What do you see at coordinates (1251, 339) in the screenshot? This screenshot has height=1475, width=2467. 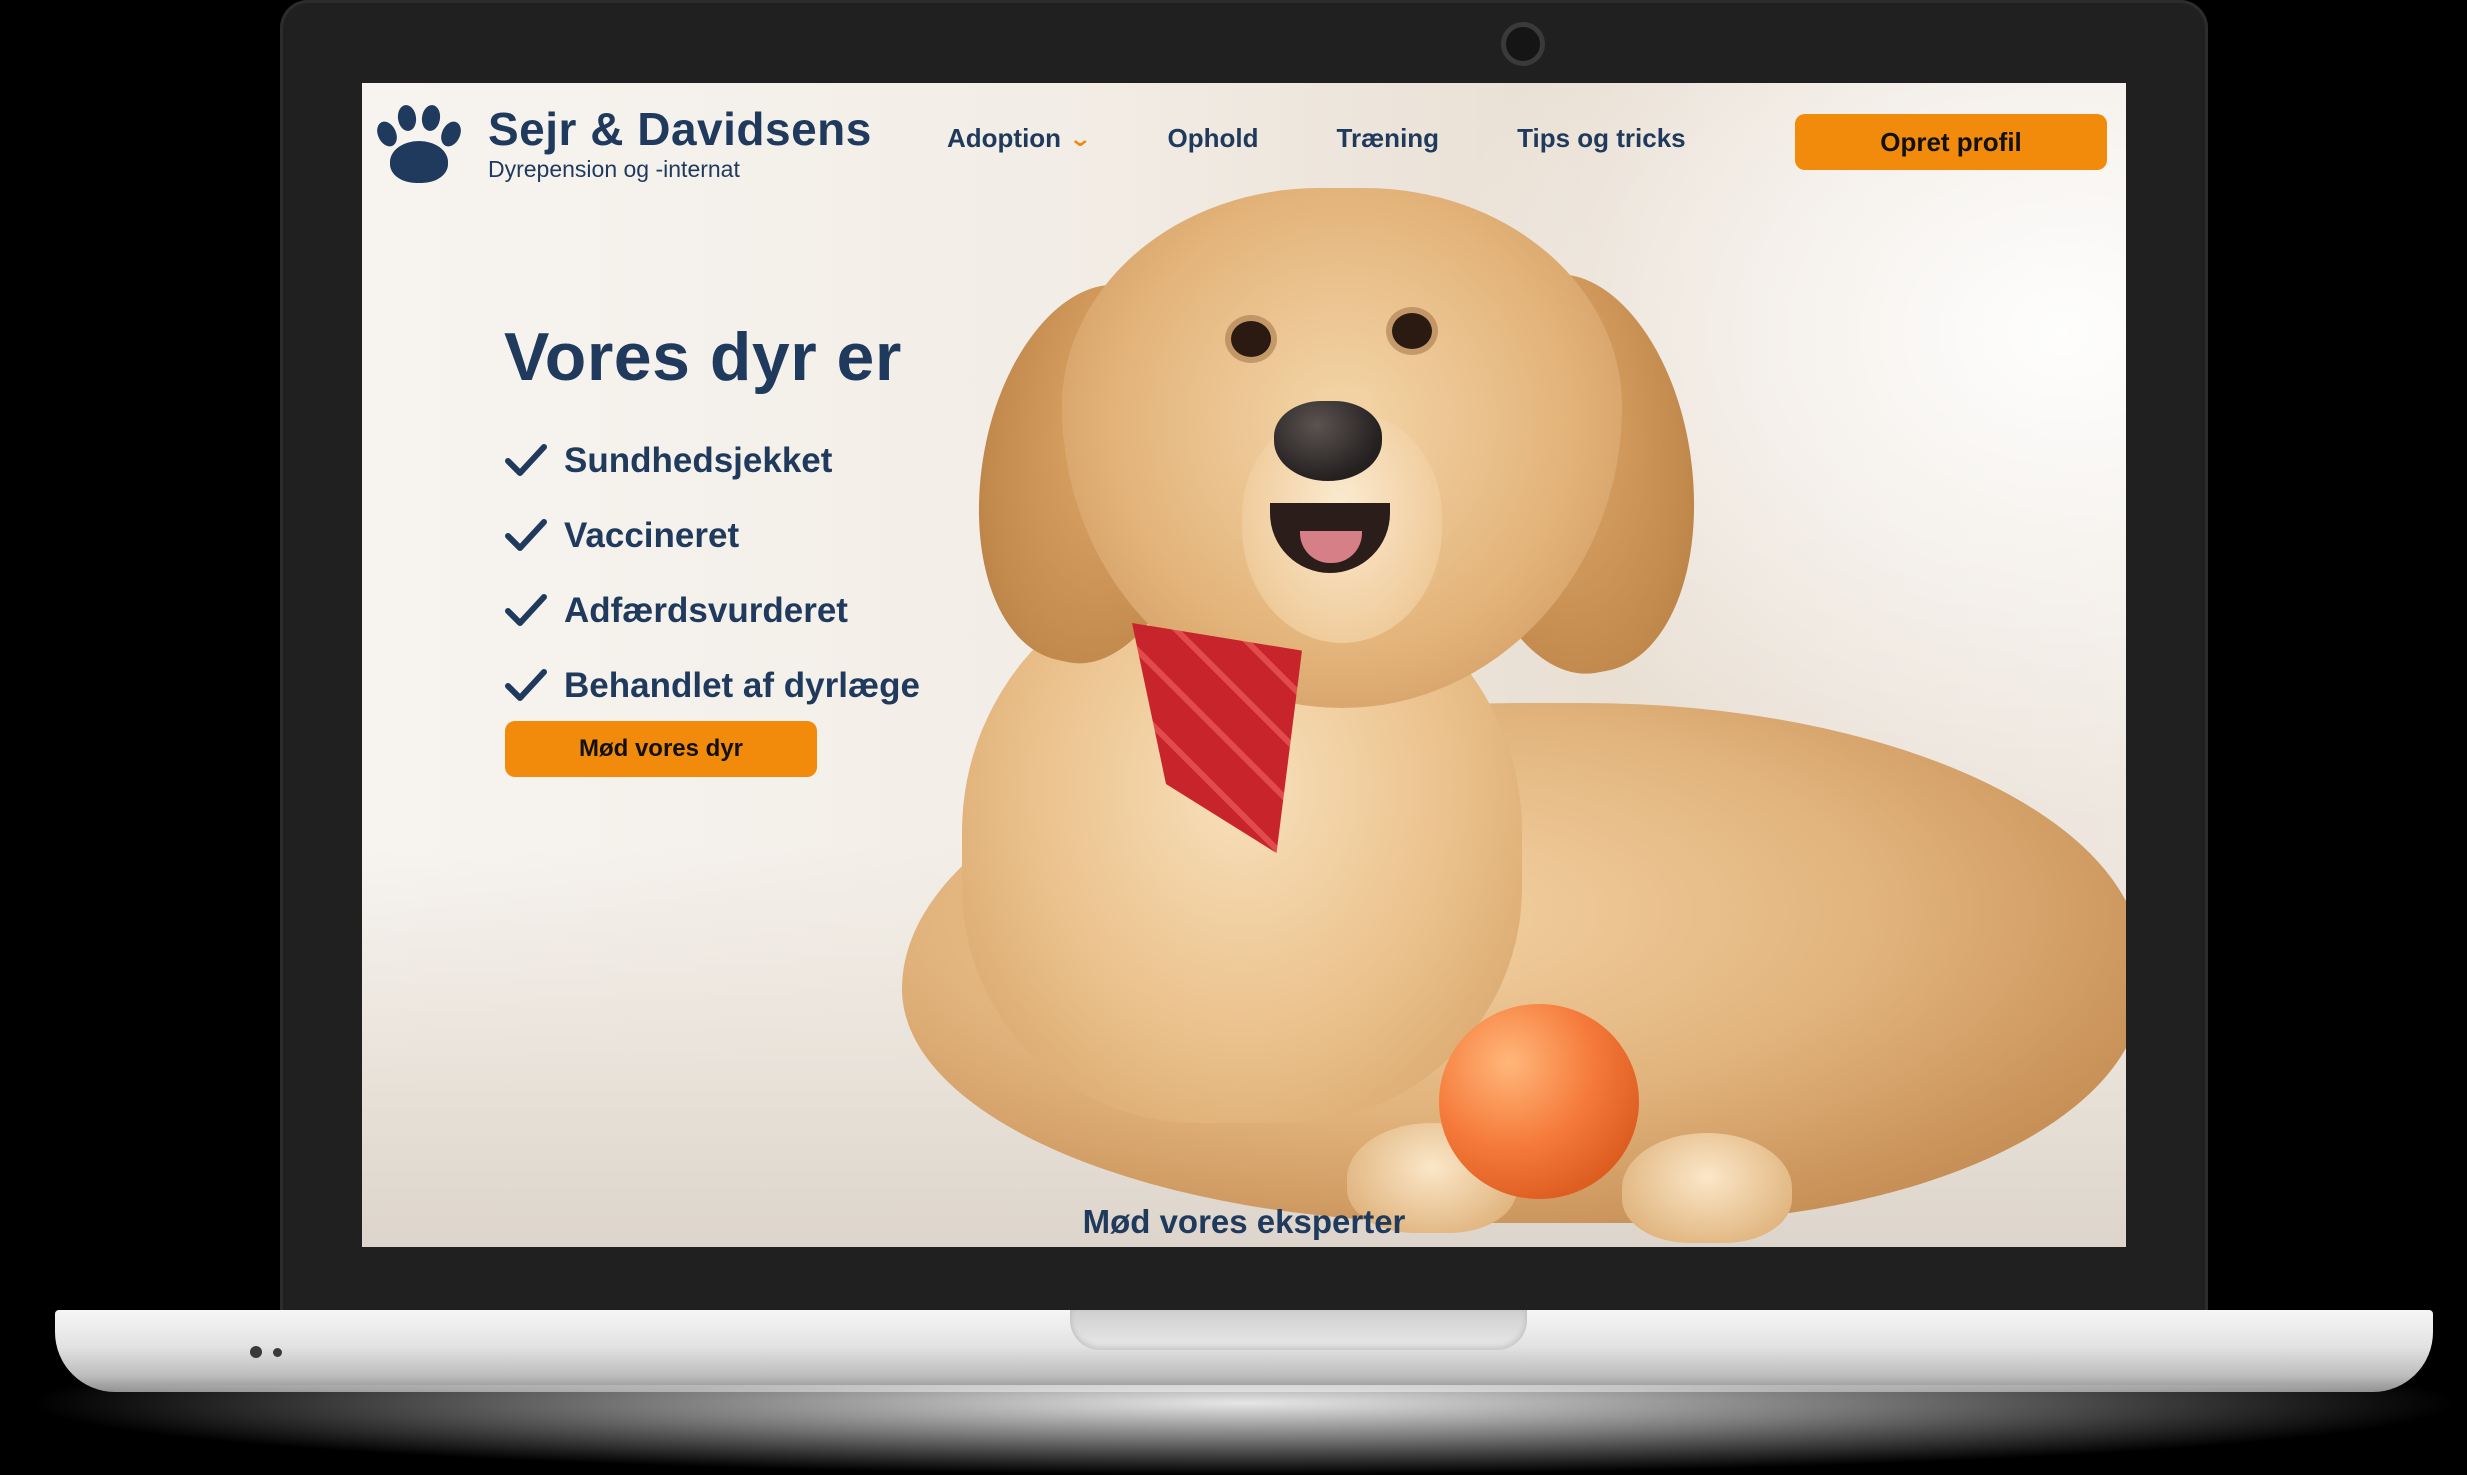 I see `dog-eye-left` at bounding box center [1251, 339].